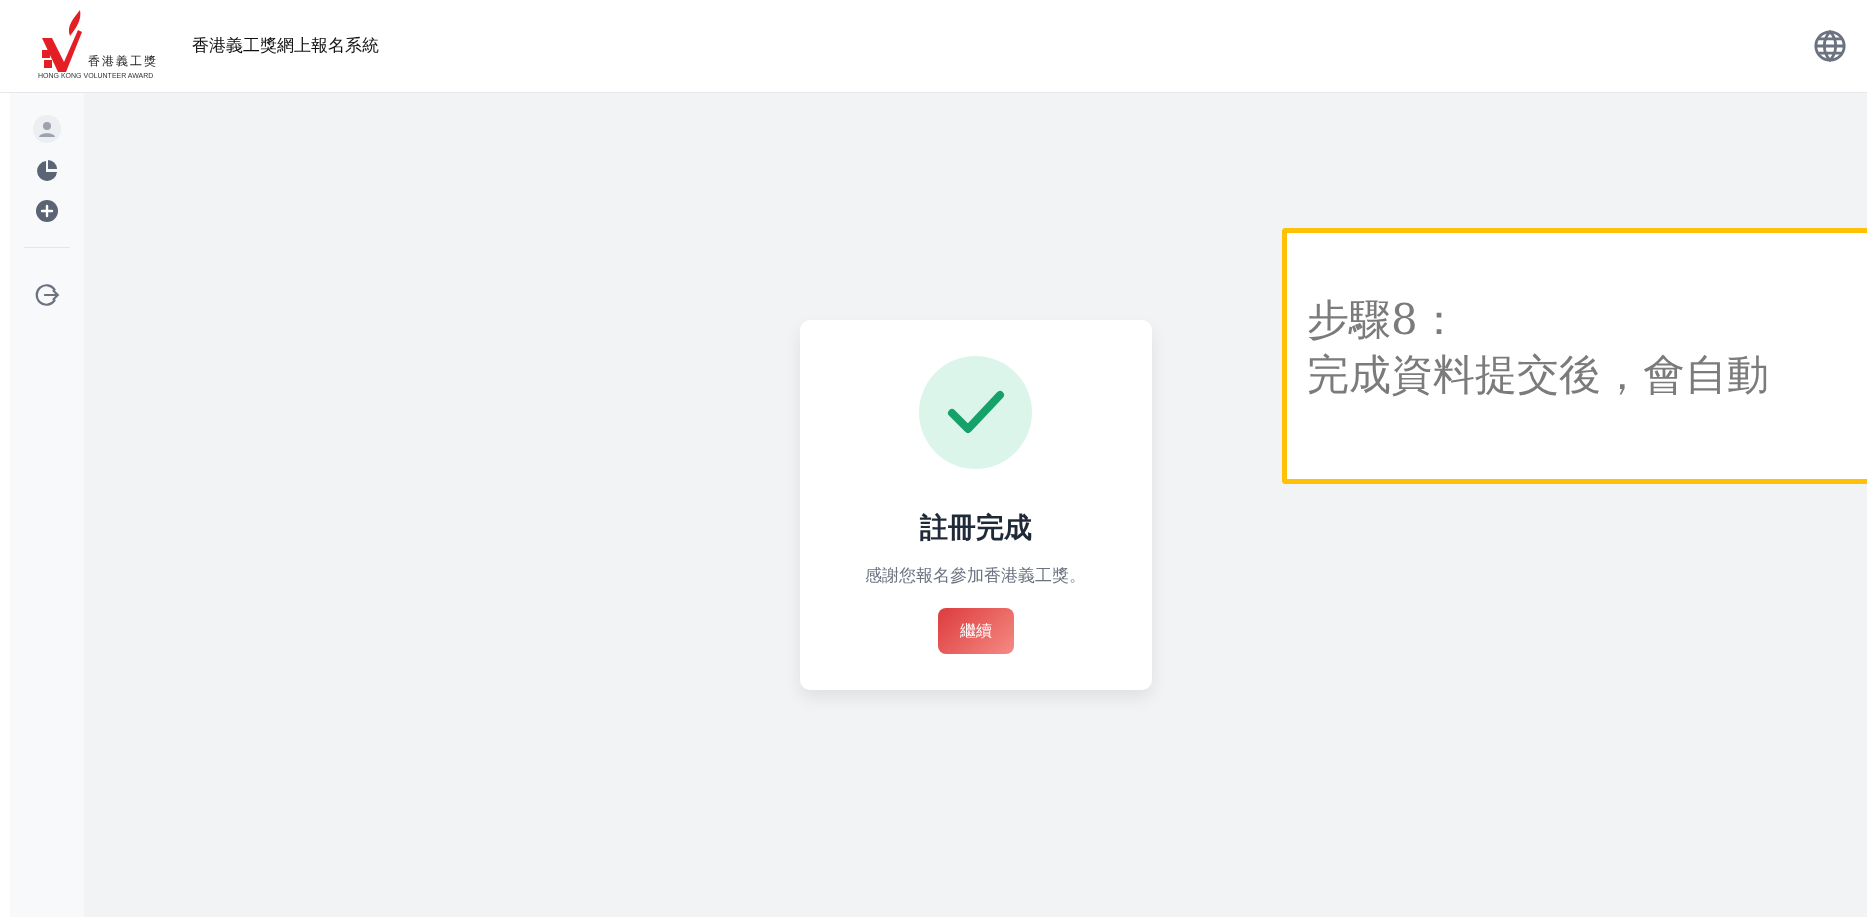 The image size is (1867, 917). What do you see at coordinates (47, 211) in the screenshot?
I see `add-icon` at bounding box center [47, 211].